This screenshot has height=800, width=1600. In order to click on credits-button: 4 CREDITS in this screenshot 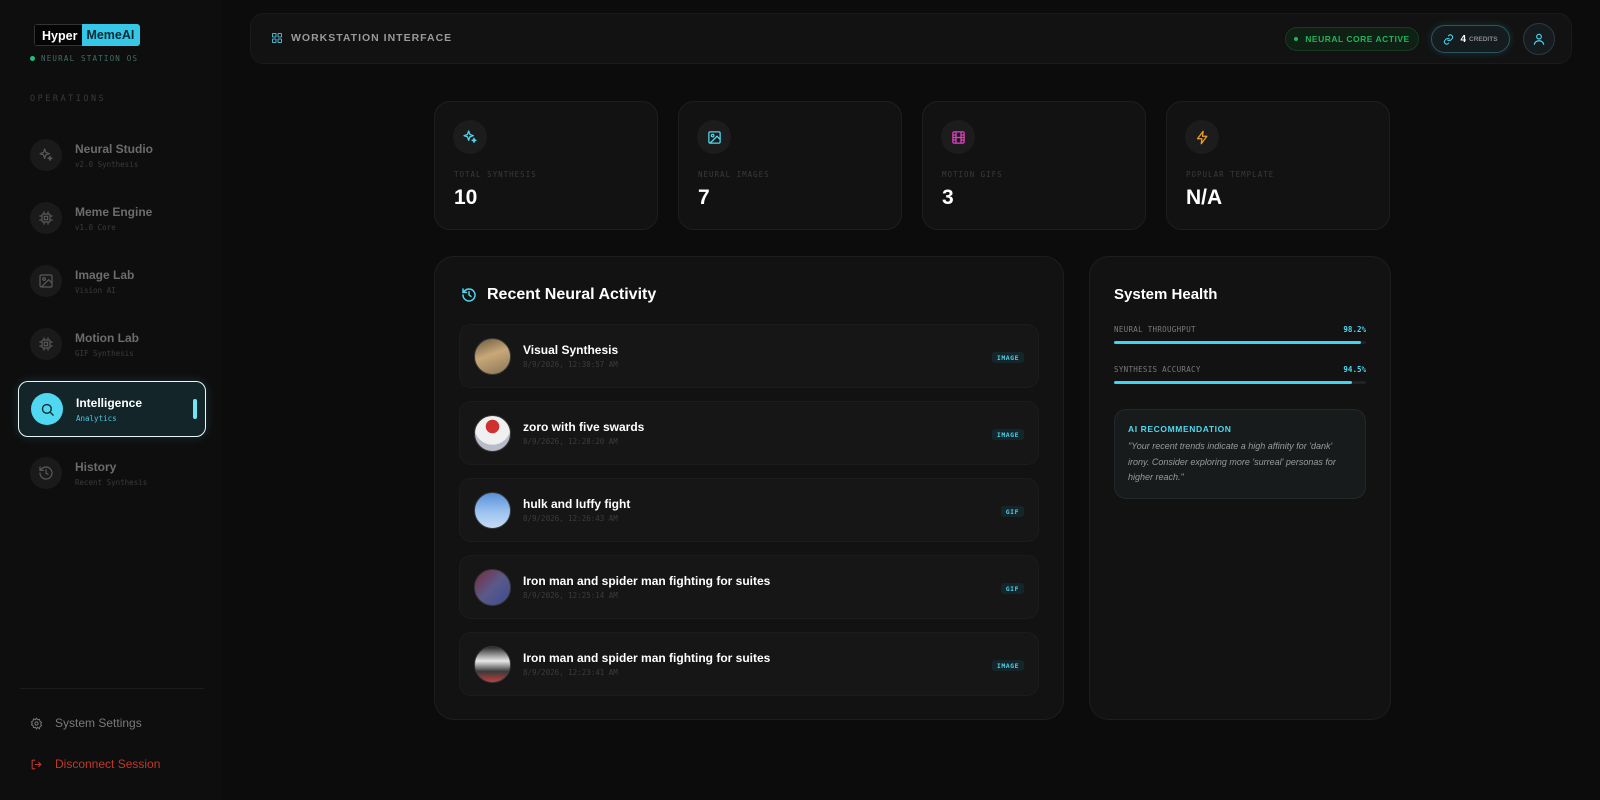, I will do `click(1470, 39)`.